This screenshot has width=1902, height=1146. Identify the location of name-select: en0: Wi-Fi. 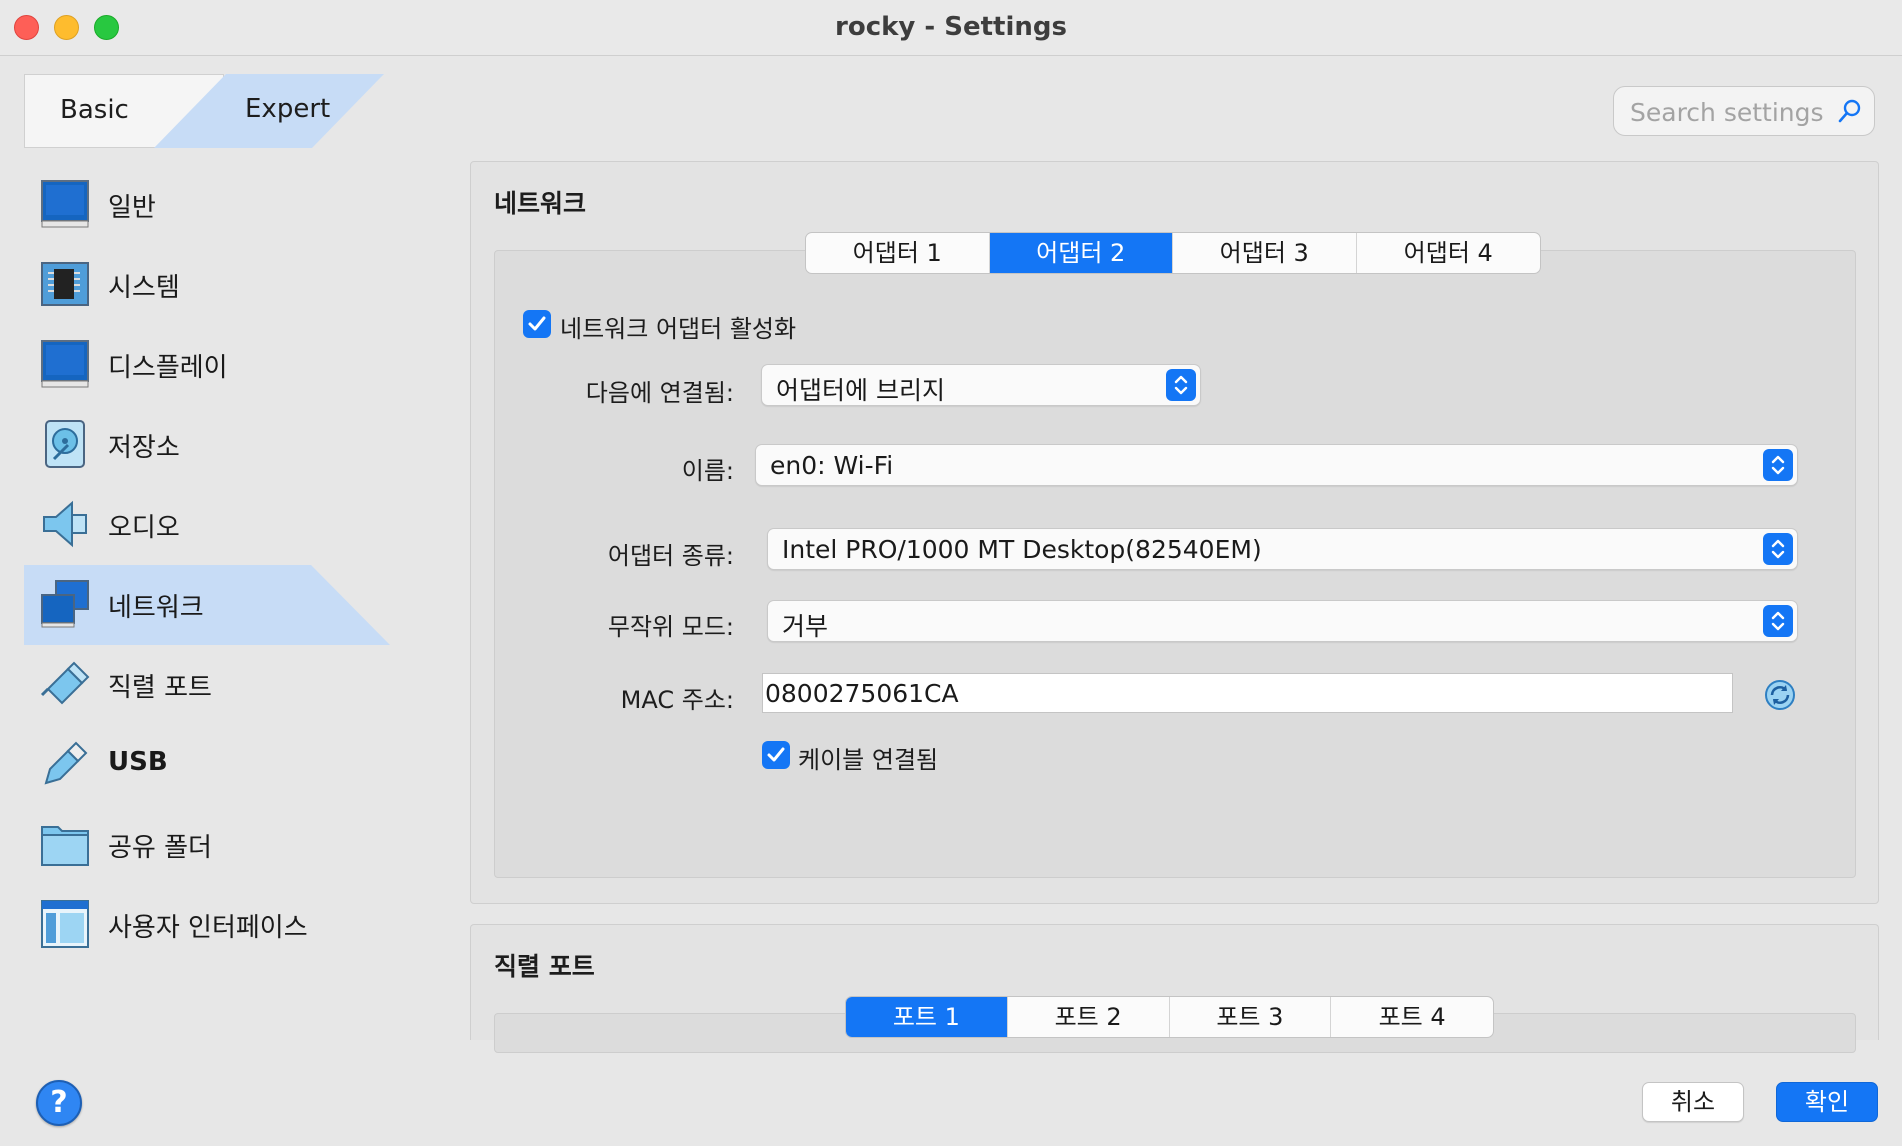
(1276, 465).